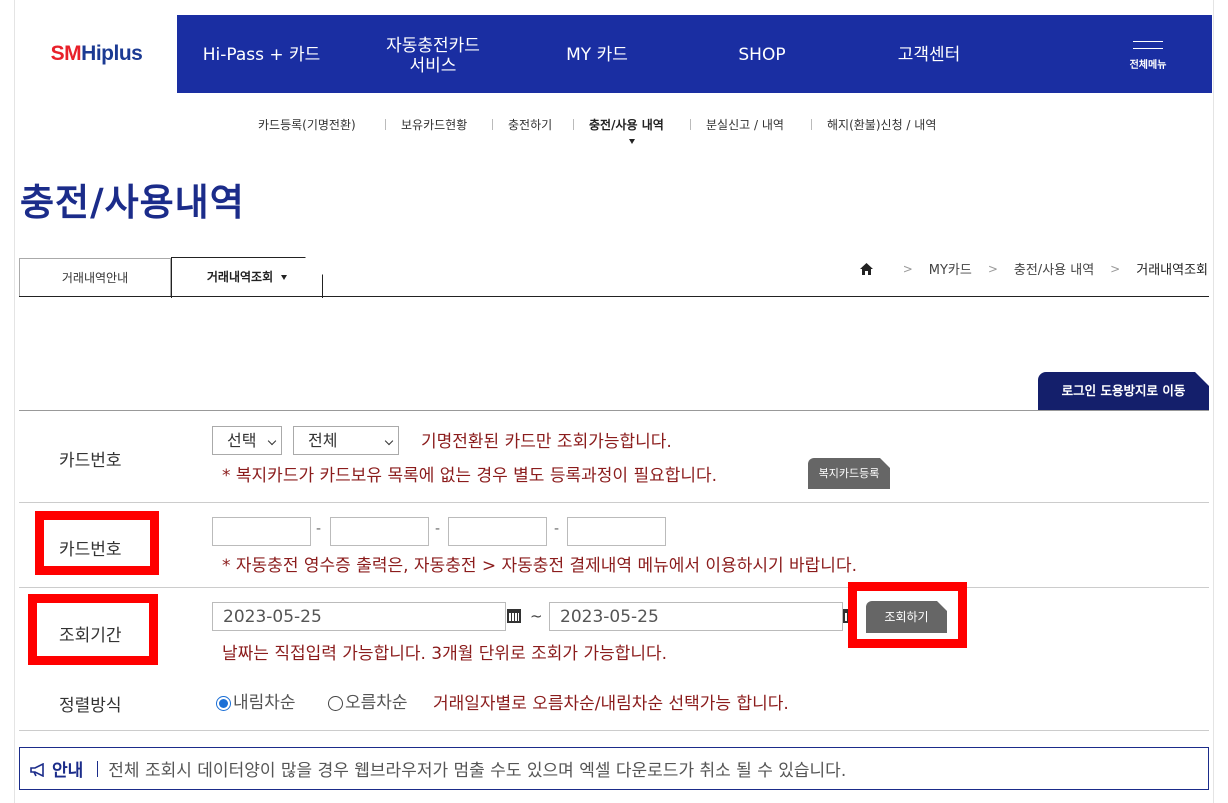  I want to click on card-select: 선택, so click(247, 440).